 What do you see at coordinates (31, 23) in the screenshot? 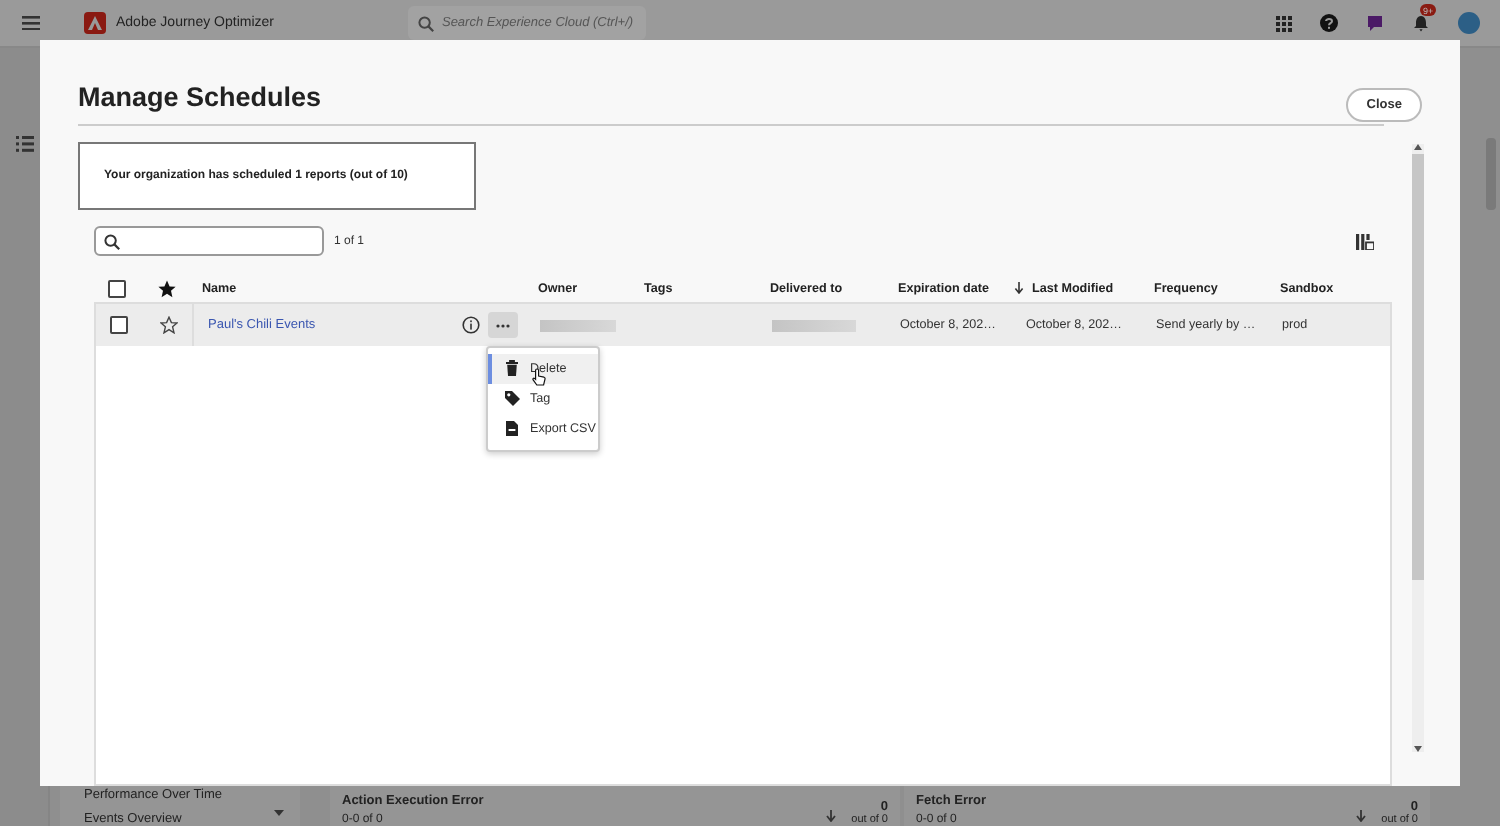
I see `menu-icon` at bounding box center [31, 23].